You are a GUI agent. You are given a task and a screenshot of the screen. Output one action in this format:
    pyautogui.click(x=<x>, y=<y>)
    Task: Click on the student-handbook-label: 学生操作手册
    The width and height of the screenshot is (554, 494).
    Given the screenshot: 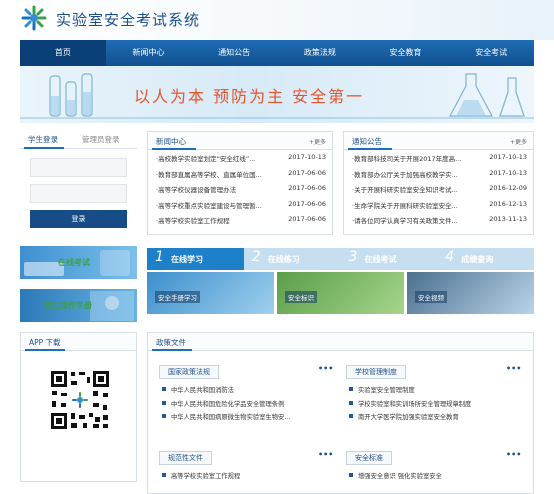 What is the action you would take?
    pyautogui.click(x=68, y=305)
    